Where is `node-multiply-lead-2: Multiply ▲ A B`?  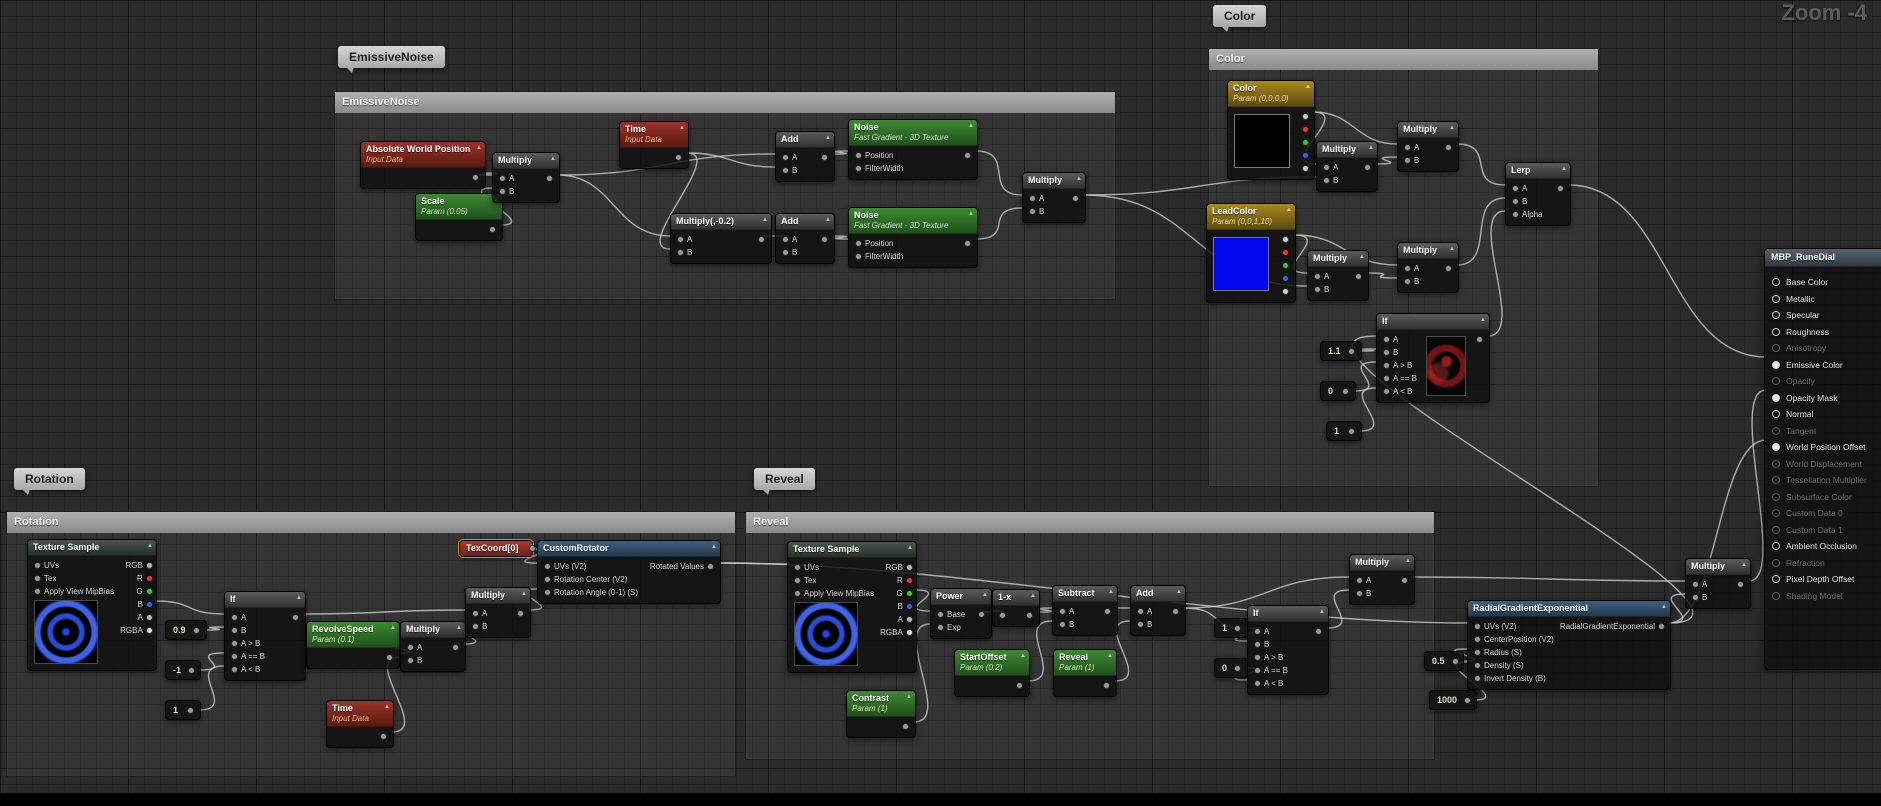 node-multiply-lead-2: Multiply ▲ A B is located at coordinates (1428, 267).